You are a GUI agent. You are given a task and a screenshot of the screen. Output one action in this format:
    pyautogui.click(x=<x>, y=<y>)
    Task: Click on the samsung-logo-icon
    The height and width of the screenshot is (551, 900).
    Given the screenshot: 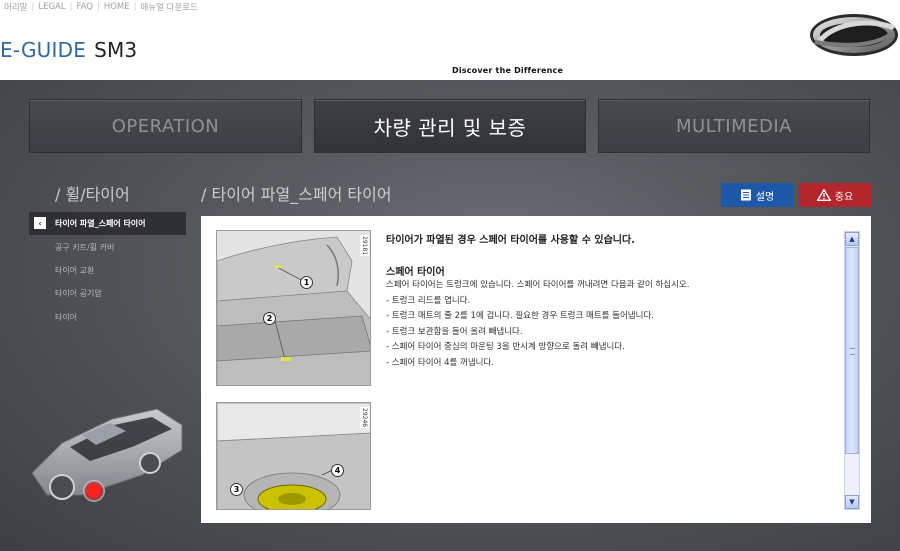 What is the action you would take?
    pyautogui.click(x=854, y=35)
    